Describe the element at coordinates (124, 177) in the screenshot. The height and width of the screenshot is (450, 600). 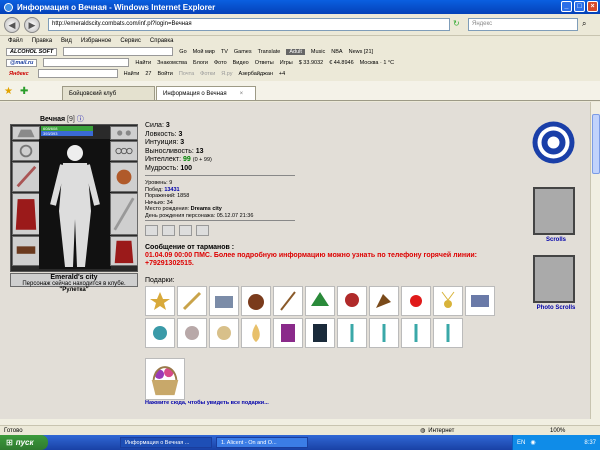
I see `slot-gloves` at that location.